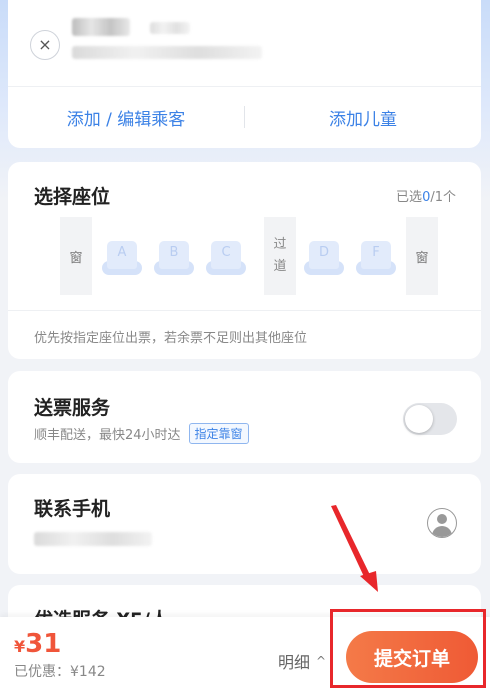  I want to click on seat-label: D, so click(324, 255).